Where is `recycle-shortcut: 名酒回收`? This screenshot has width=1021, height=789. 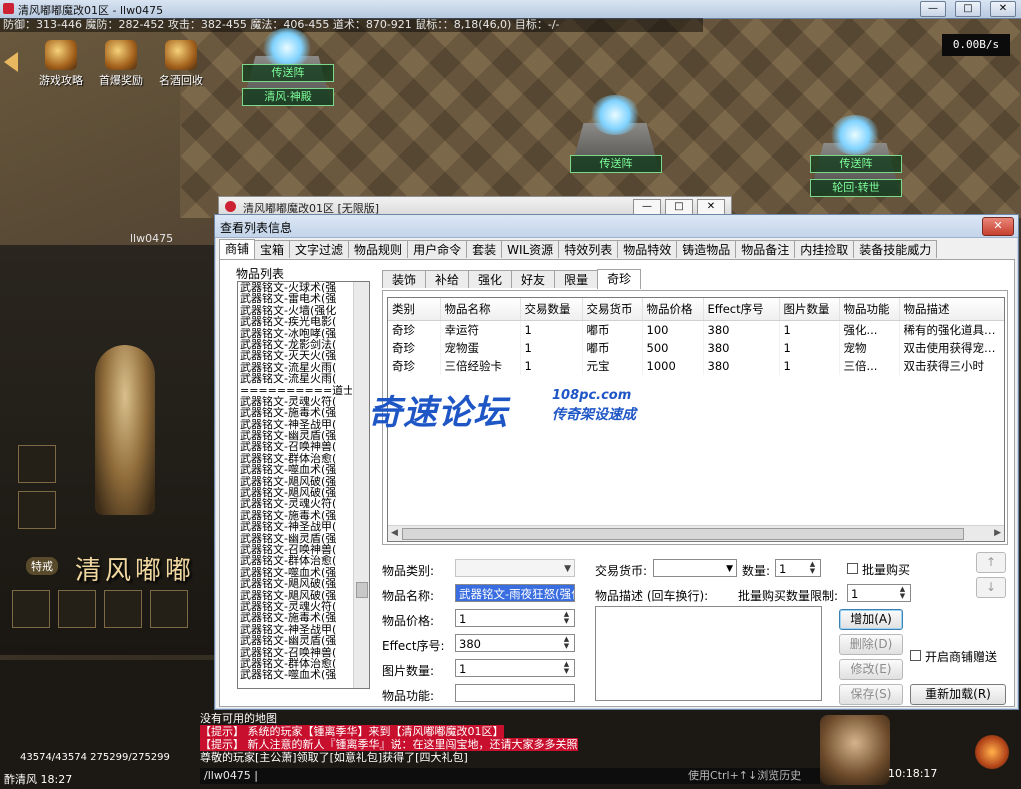 recycle-shortcut: 名酒回收 is located at coordinates (181, 64).